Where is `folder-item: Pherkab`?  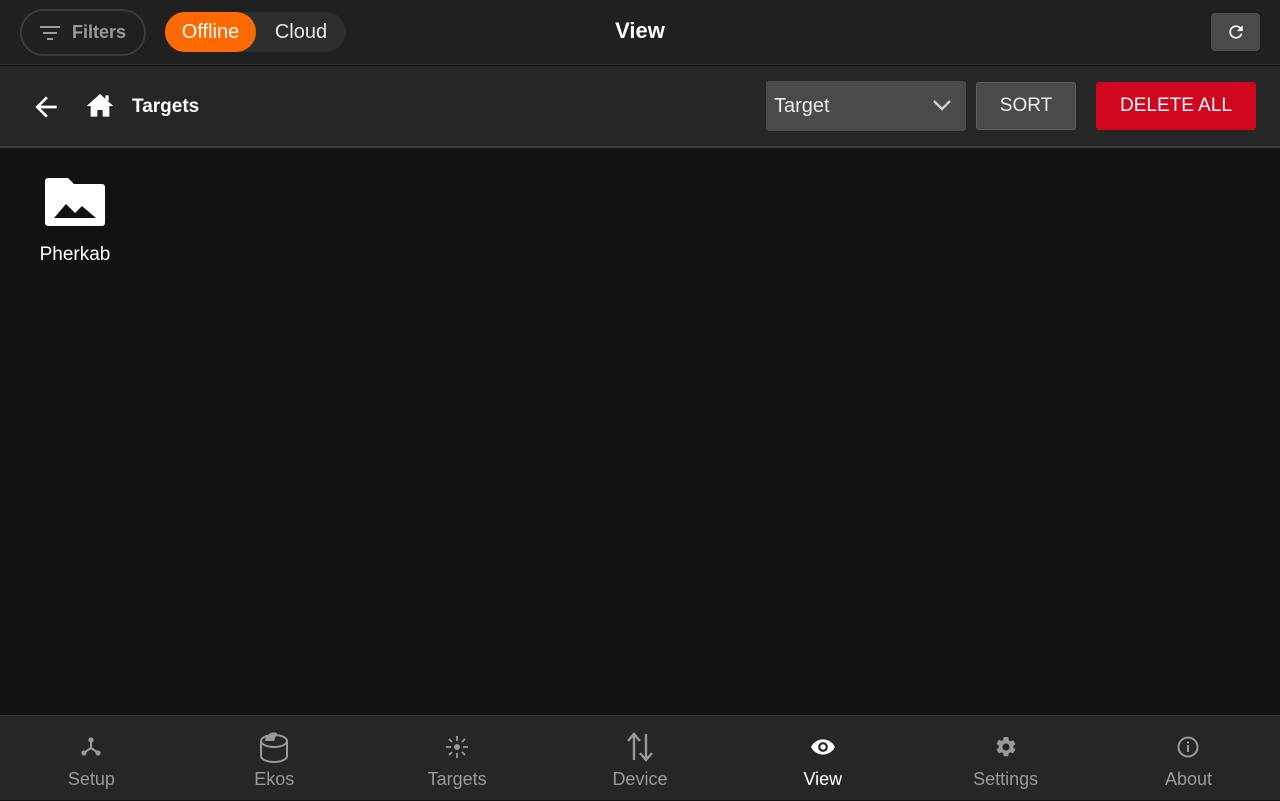
folder-item: Pherkab is located at coordinates (75, 226).